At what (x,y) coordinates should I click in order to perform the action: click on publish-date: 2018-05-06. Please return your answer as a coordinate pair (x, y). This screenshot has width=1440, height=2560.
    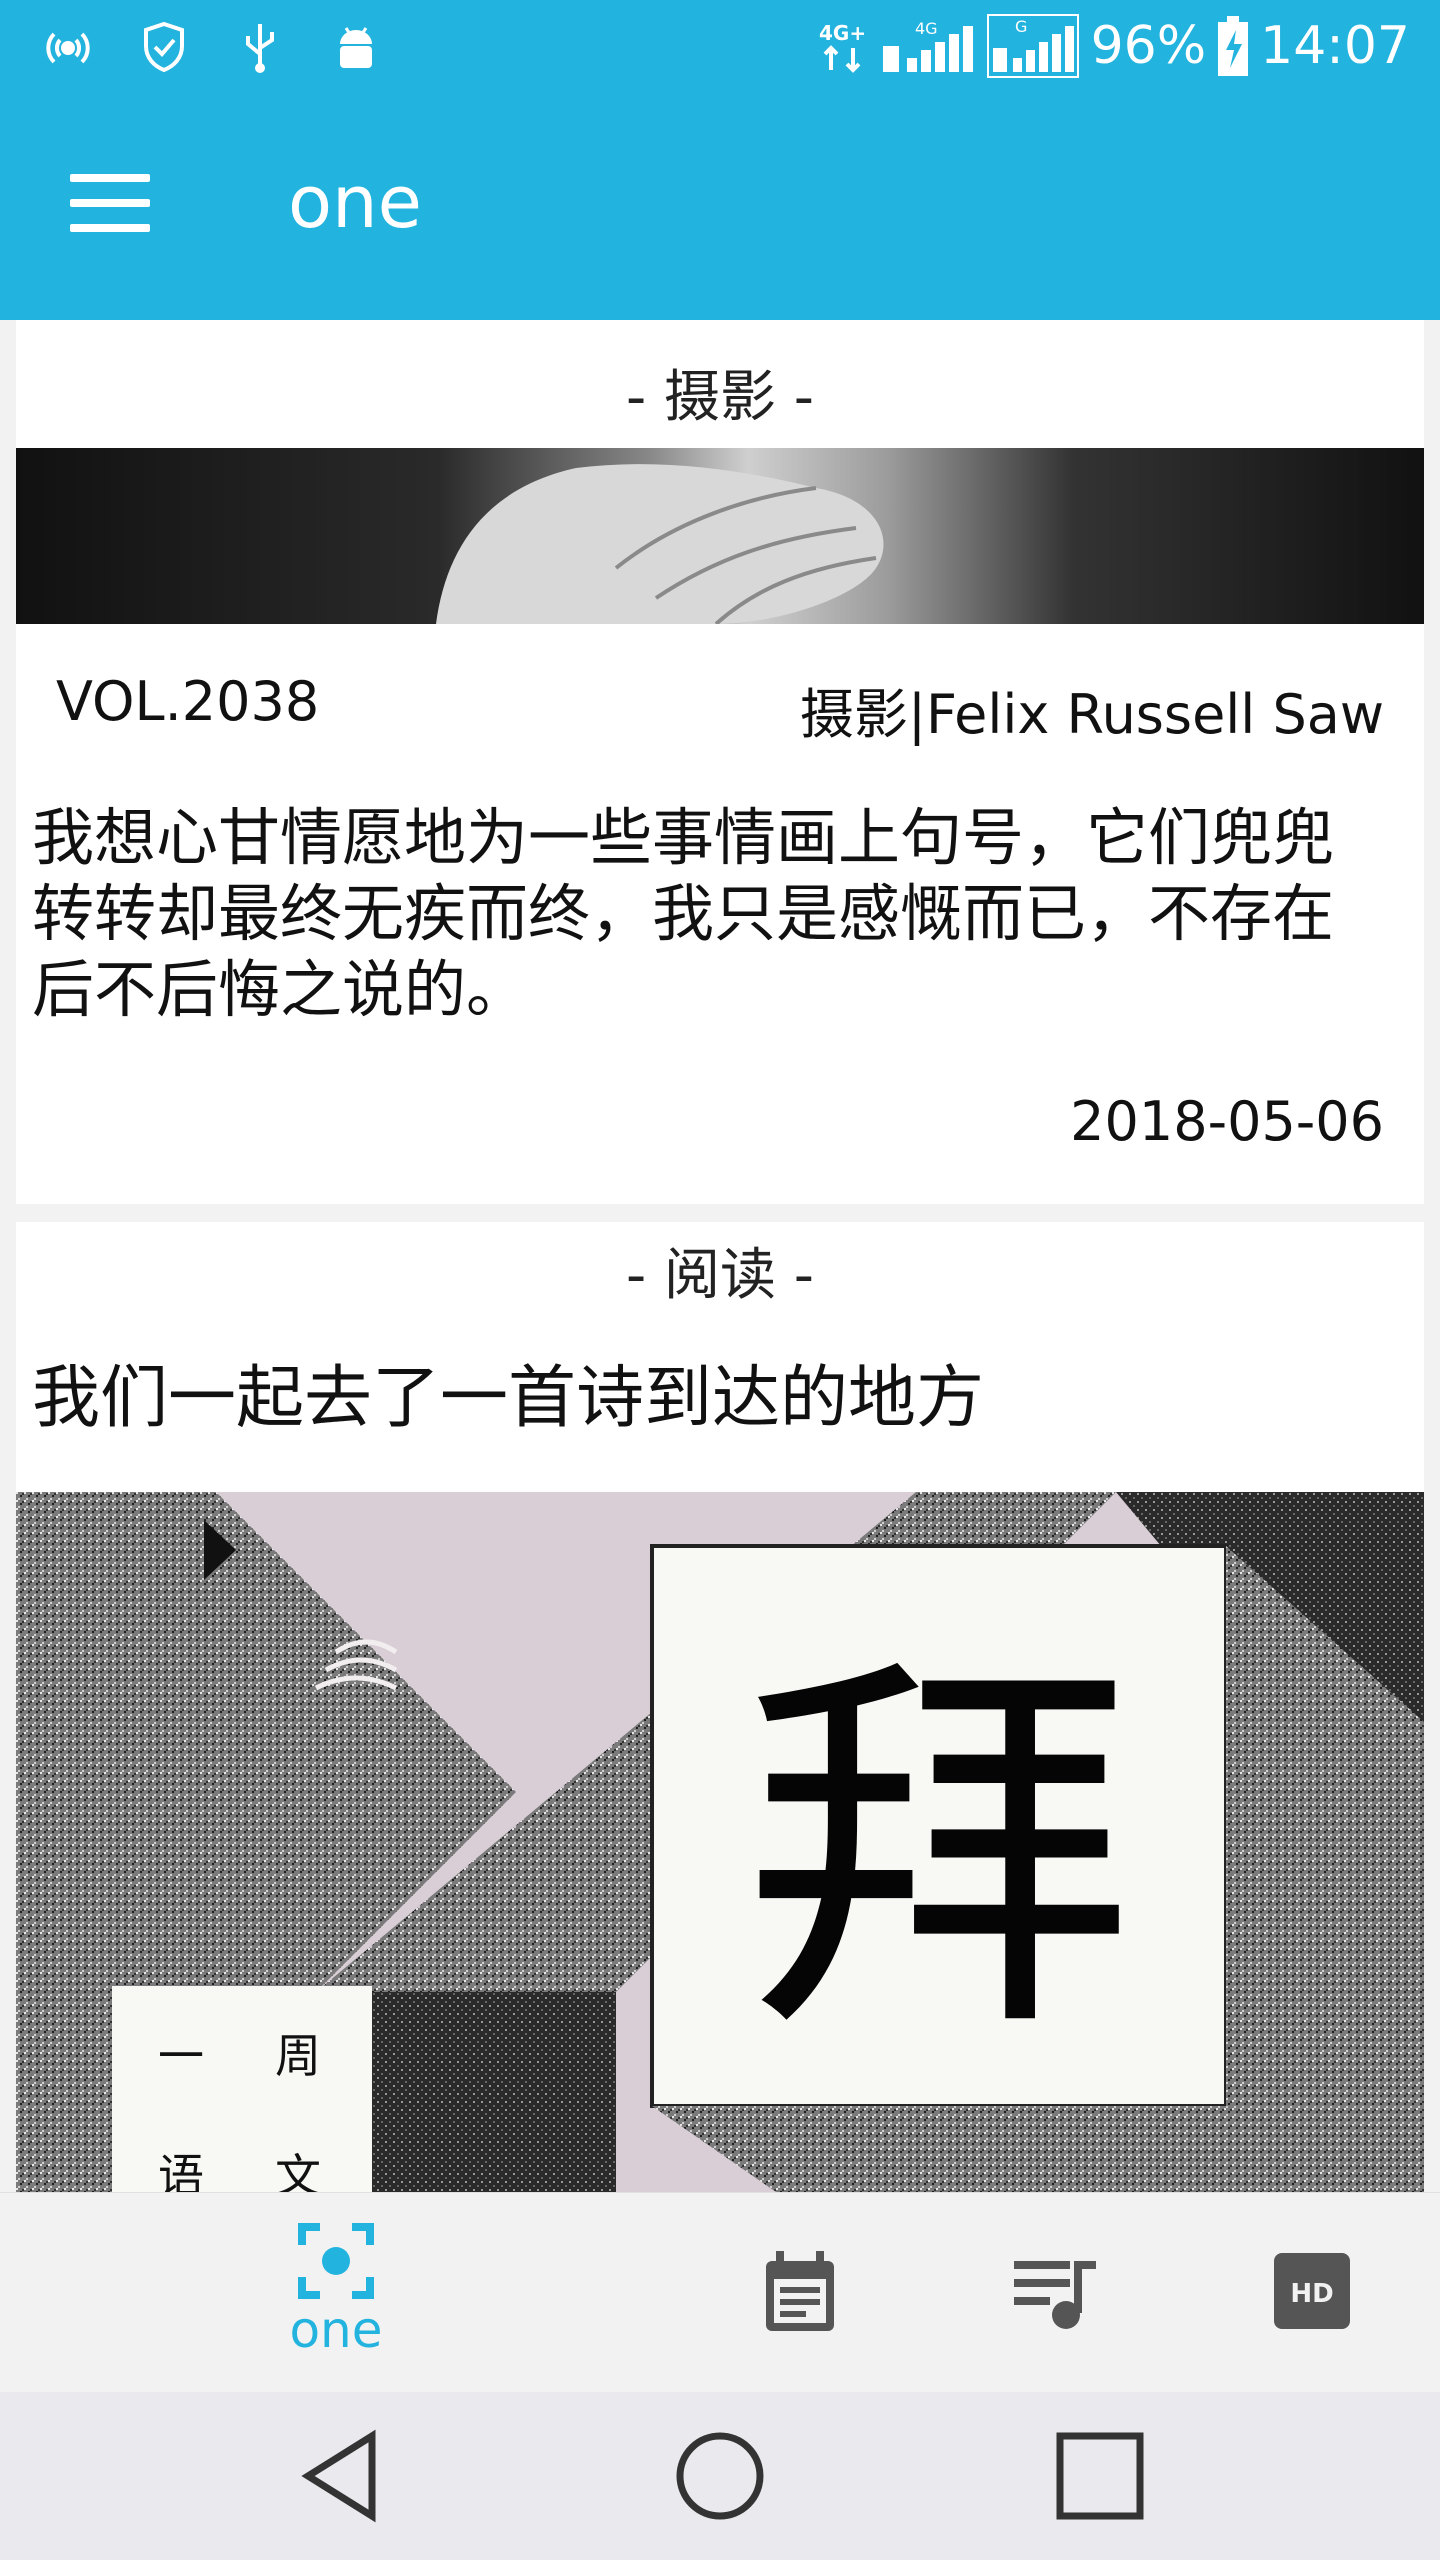
    Looking at the image, I should click on (1227, 1121).